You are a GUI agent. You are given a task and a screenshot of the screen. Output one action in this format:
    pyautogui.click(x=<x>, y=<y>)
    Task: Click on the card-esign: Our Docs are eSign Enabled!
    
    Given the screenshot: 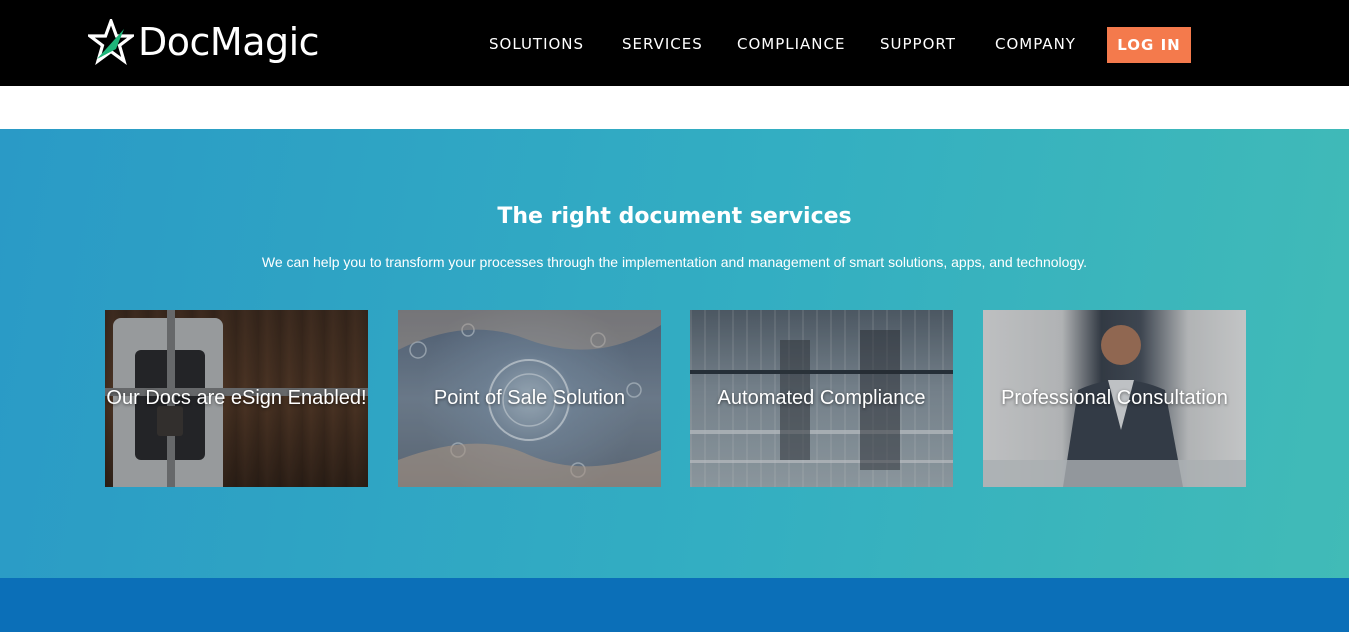 What is the action you would take?
    pyautogui.click(x=236, y=398)
    